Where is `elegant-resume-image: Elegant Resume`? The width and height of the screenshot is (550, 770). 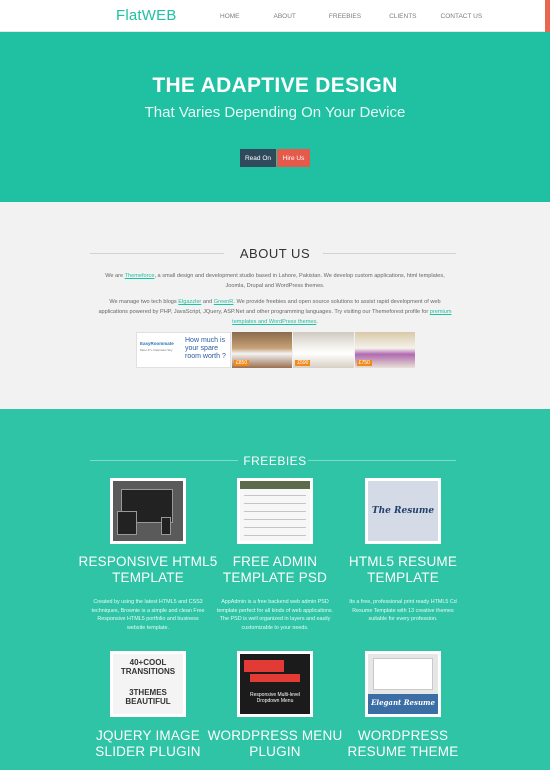
elegant-resume-image: Elegant Resume is located at coordinates (403, 684).